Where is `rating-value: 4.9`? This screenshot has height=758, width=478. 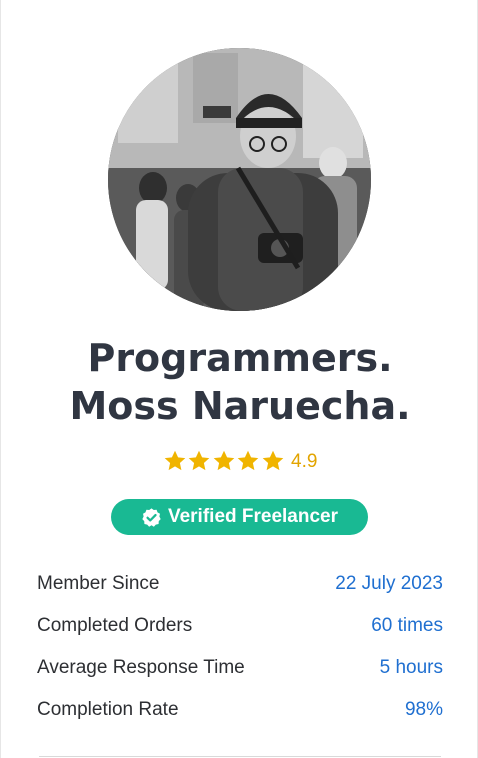
rating-value: 4.9 is located at coordinates (304, 461).